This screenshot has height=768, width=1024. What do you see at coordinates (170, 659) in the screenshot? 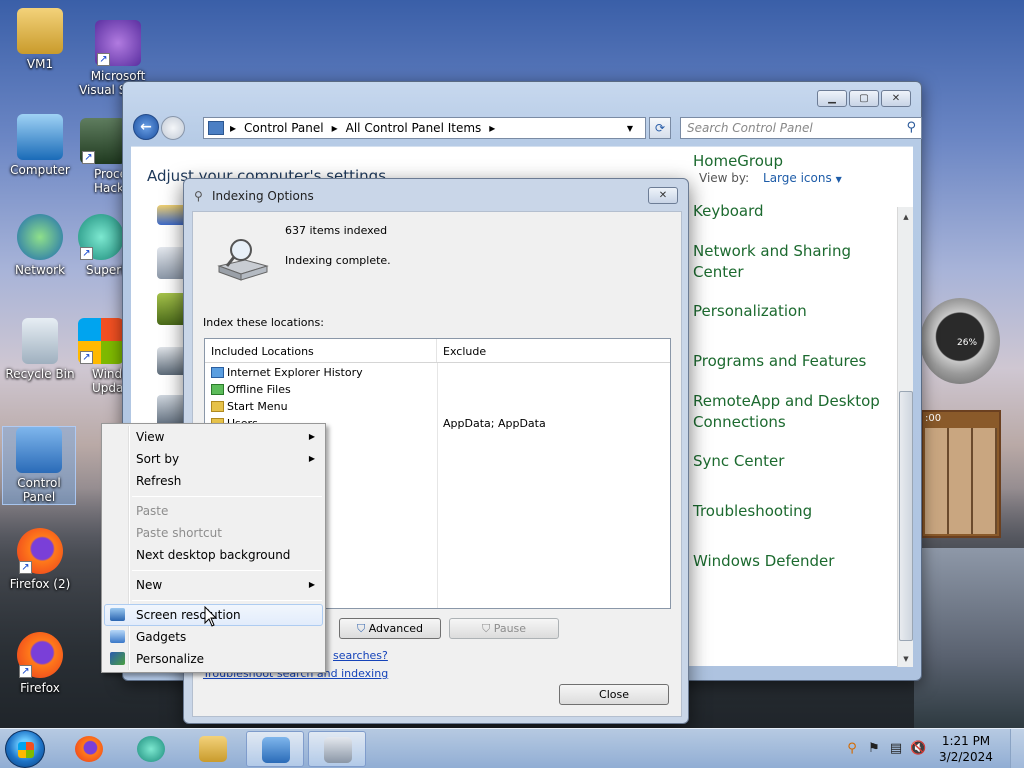
I see `menu-label: Personalize` at bounding box center [170, 659].